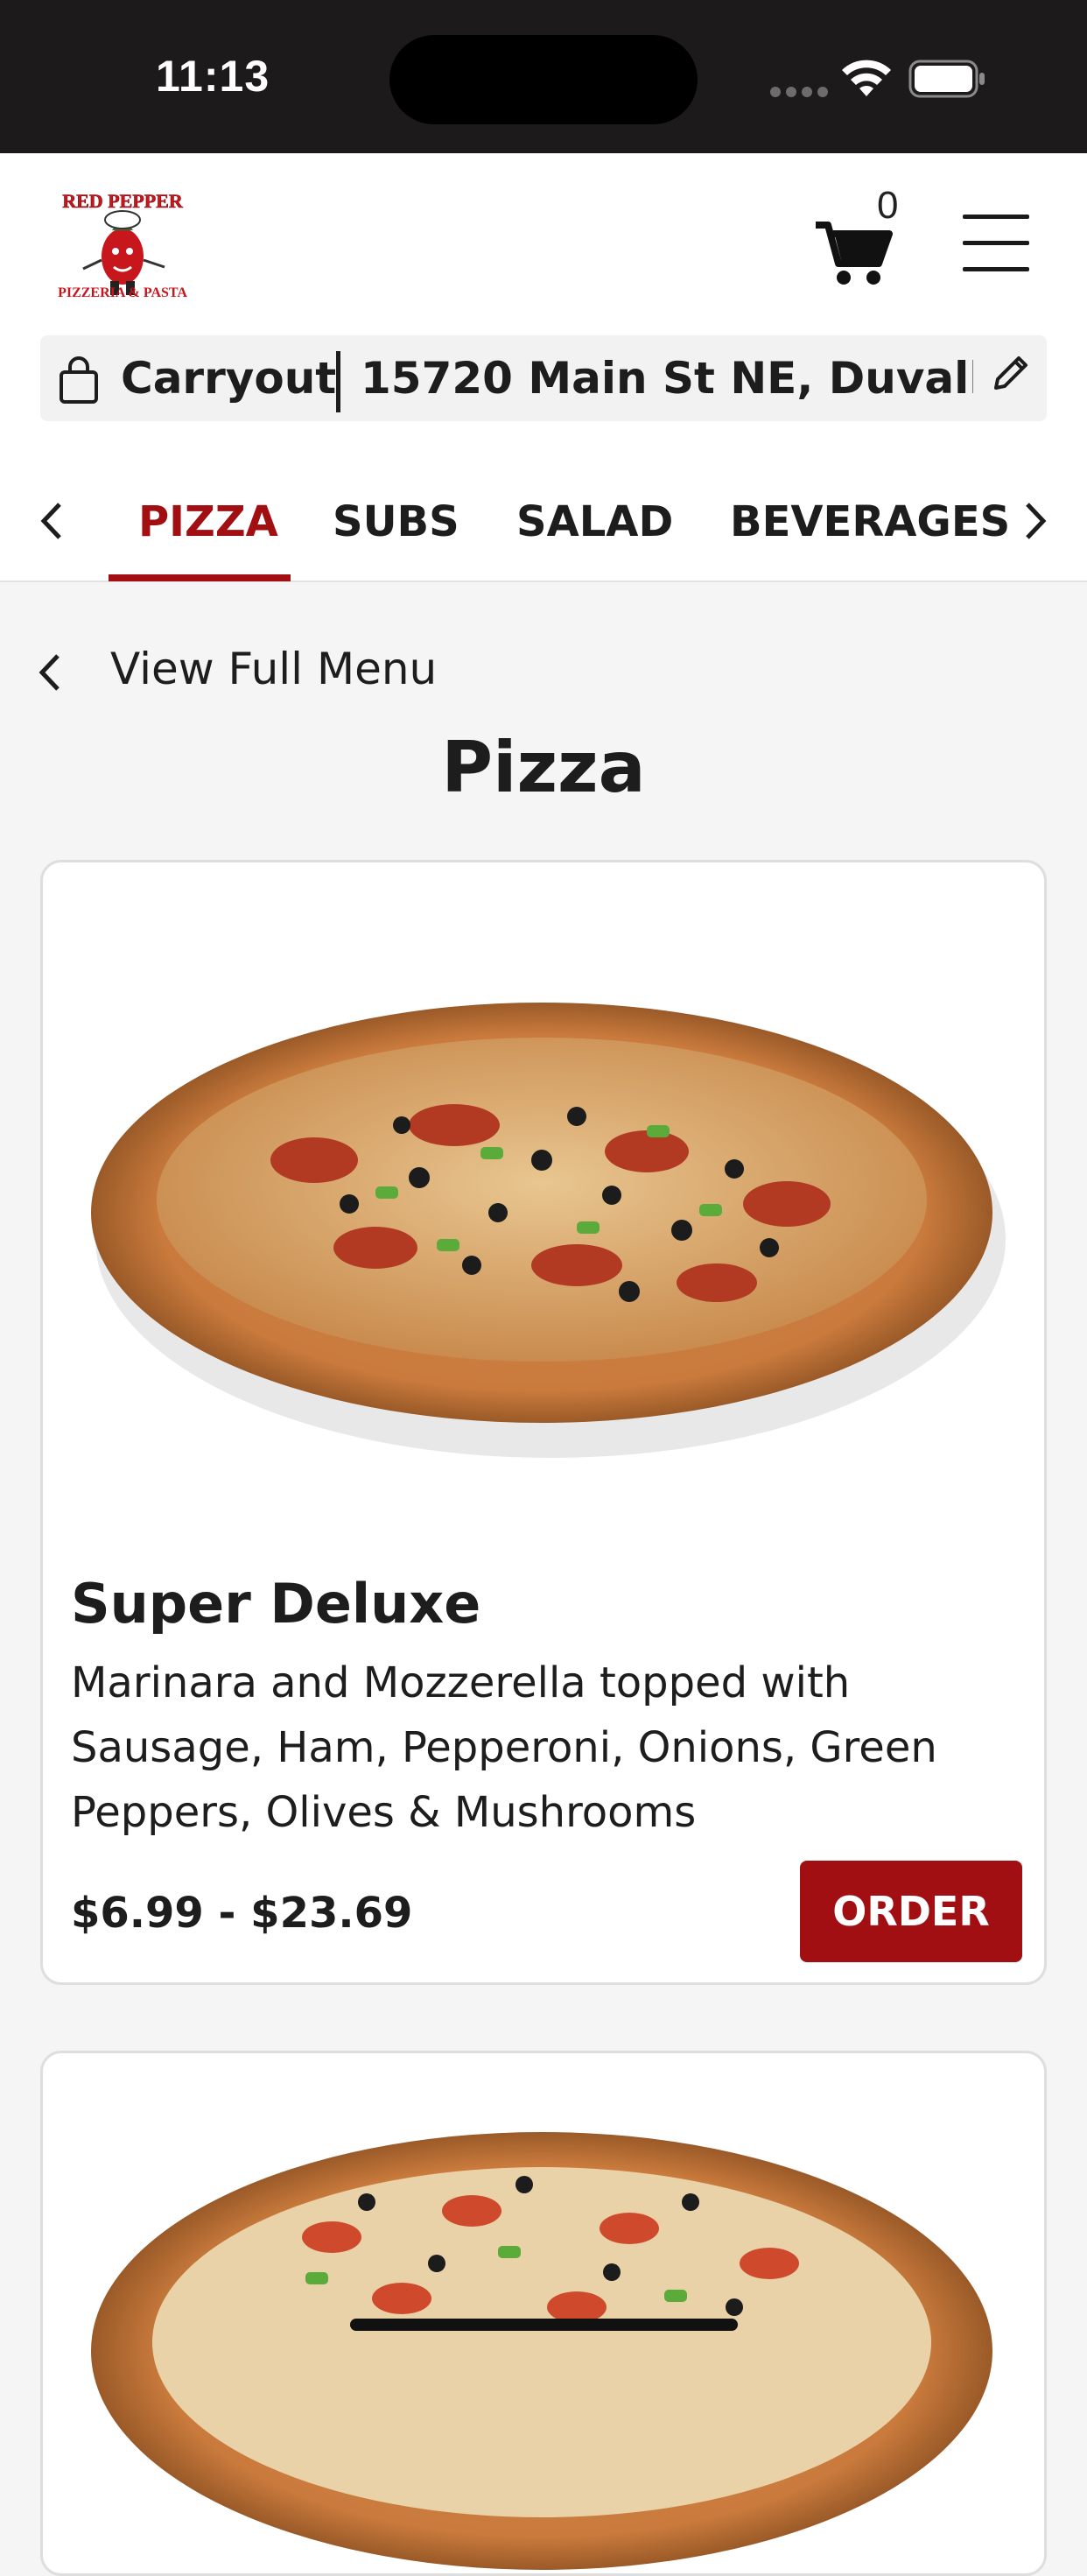 Image resolution: width=1087 pixels, height=2576 pixels. What do you see at coordinates (274, 669) in the screenshot?
I see `view-full-menu-label: View Full Menu` at bounding box center [274, 669].